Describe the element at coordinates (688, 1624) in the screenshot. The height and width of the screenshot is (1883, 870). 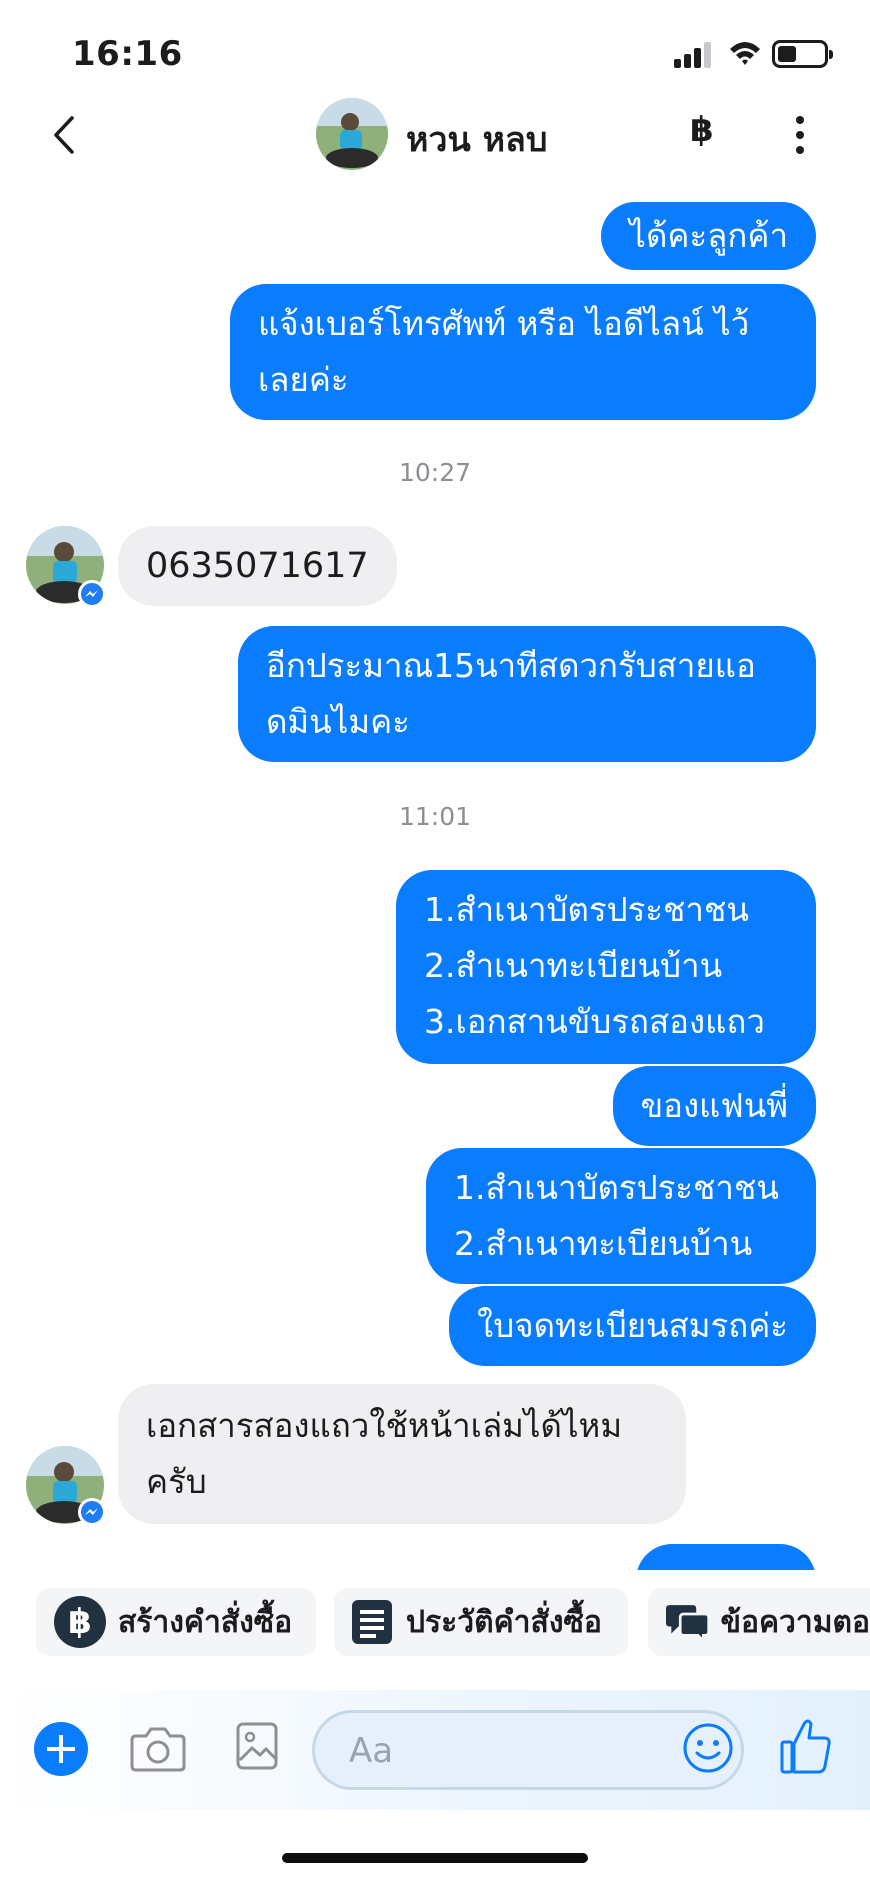
I see `chat-bubbles-icon` at that location.